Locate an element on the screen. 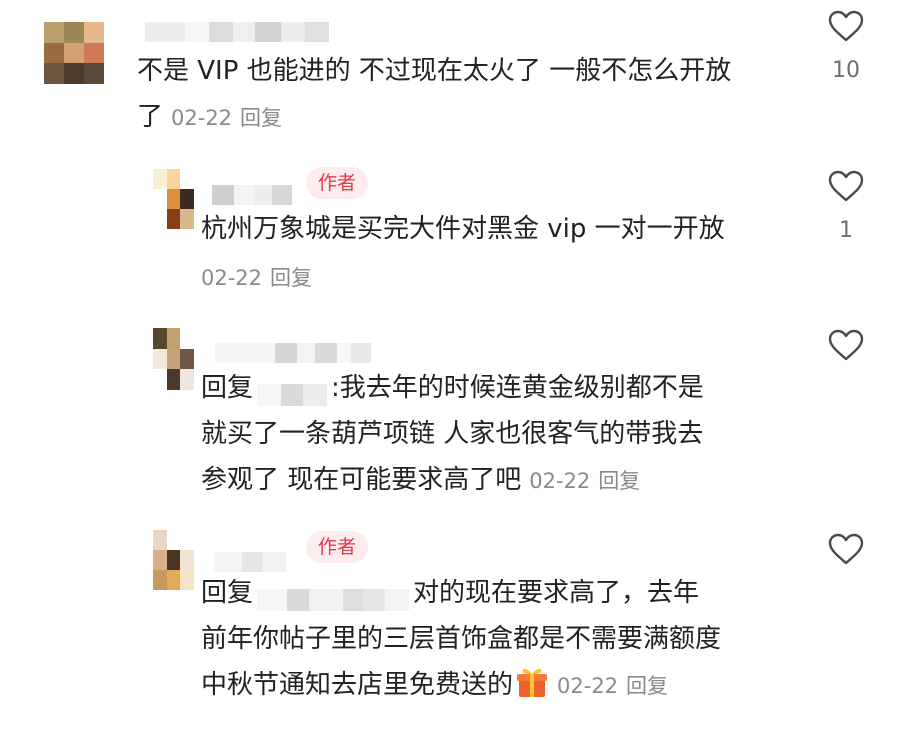 This screenshot has width=900, height=742. like-button: 1 is located at coordinates (846, 206).